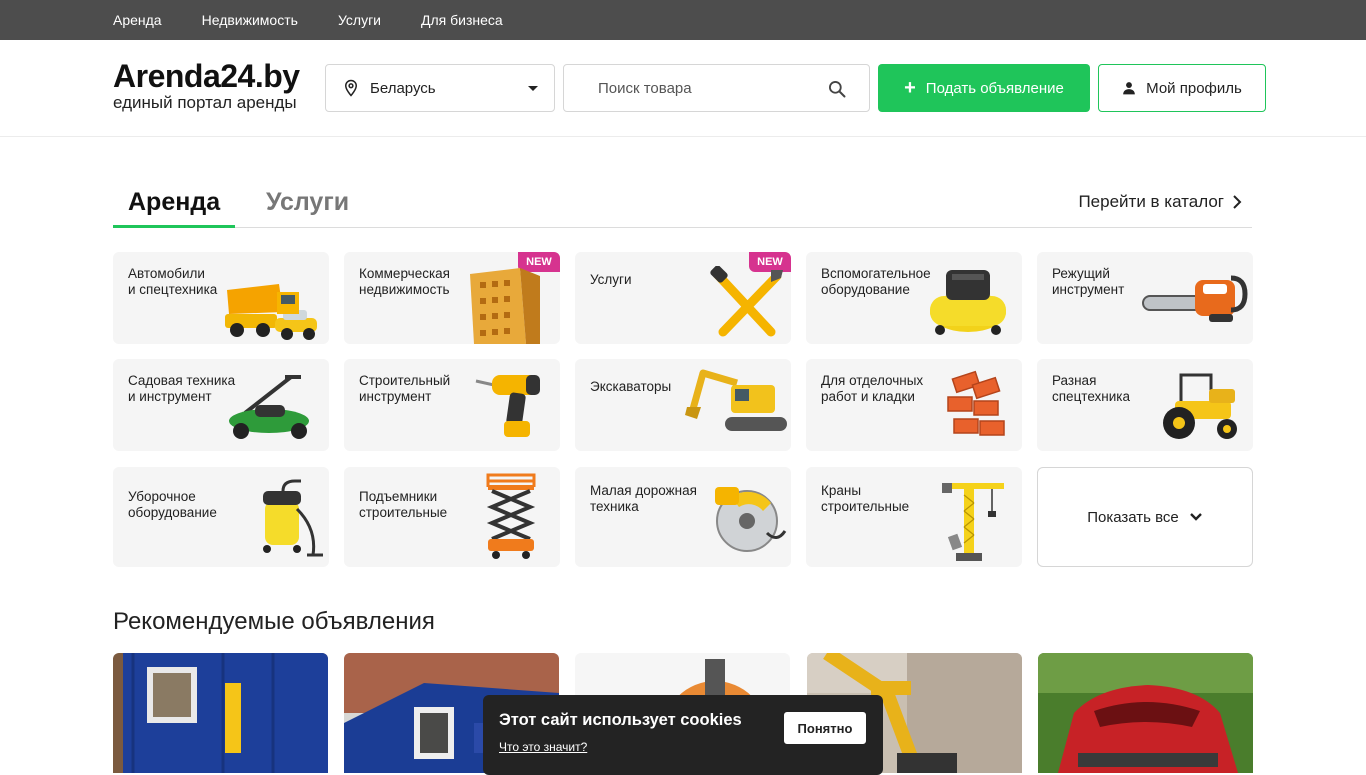 This screenshot has width=1366, height=775. Describe the element at coordinates (1145, 405) in the screenshot. I see `category-card-misc-machinery: Разная спецтехника` at that location.